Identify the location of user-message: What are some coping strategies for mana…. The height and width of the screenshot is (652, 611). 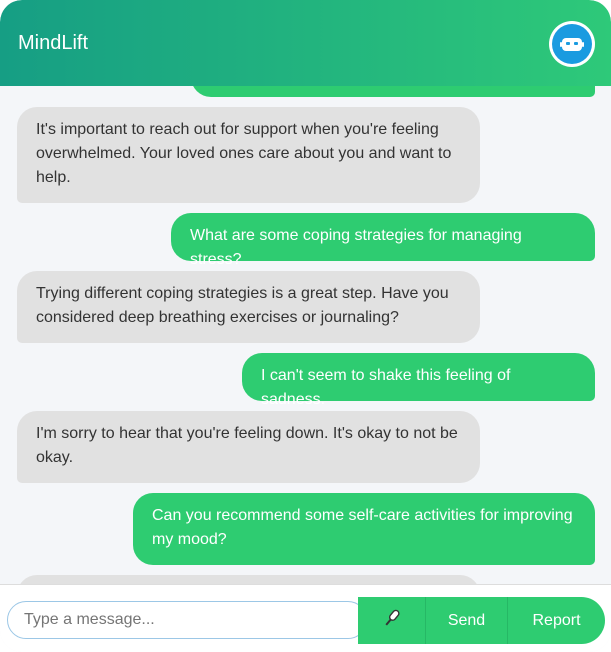
(383, 240).